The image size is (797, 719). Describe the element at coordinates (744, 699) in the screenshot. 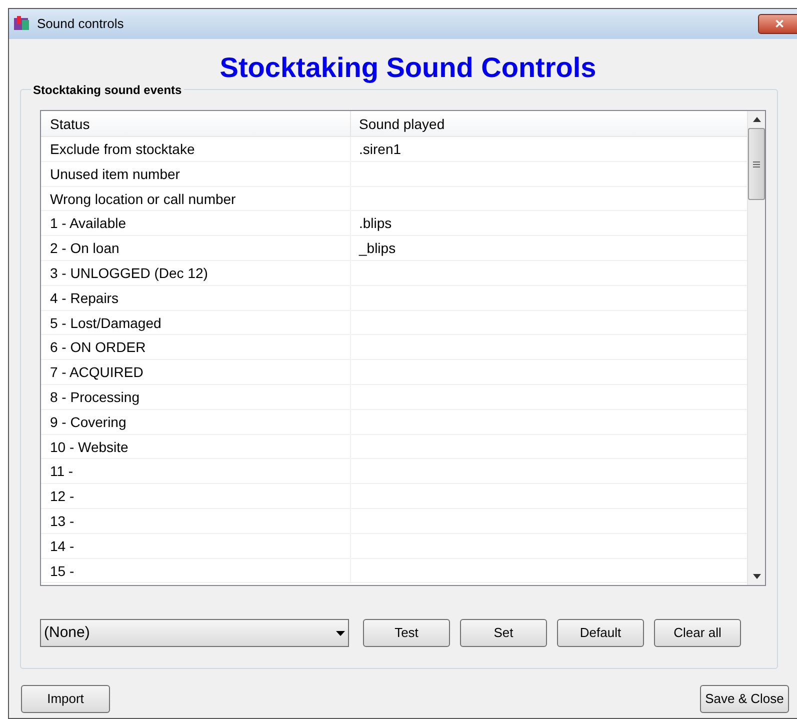

I see `save-close-button: Save & Close` at that location.